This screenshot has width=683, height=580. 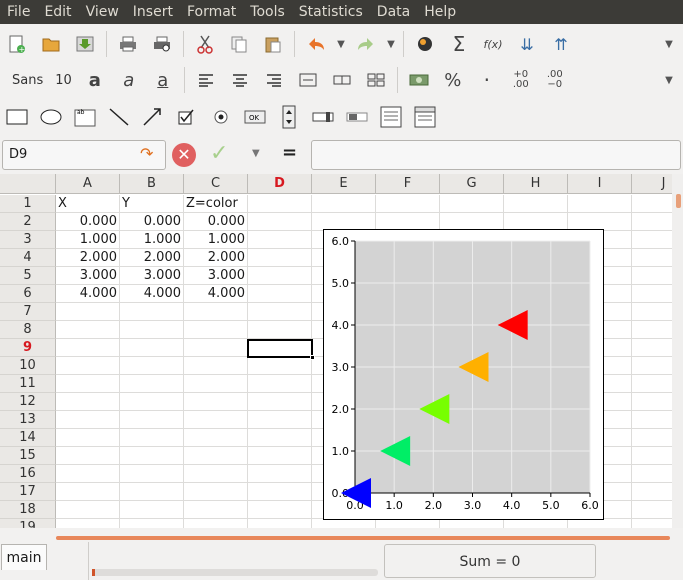 I want to click on sum-icon: Σ, so click(x=459, y=44).